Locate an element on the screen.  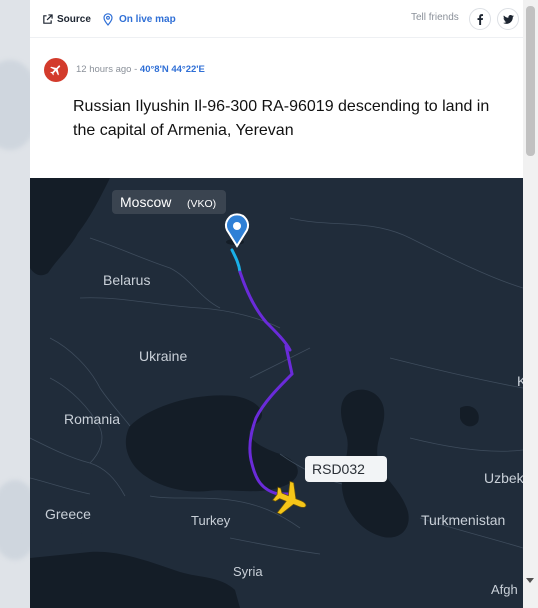
callsign-text: RSD032 is located at coordinates (338, 469).